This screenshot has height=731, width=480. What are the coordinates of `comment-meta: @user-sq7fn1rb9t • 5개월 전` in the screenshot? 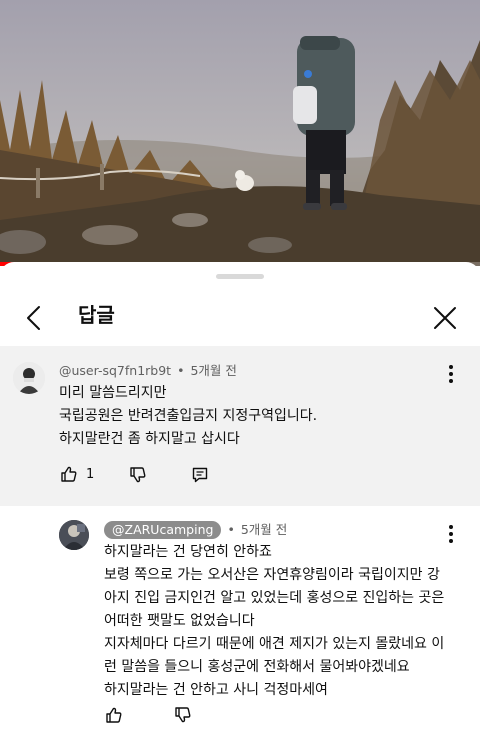 It's located at (148, 371).